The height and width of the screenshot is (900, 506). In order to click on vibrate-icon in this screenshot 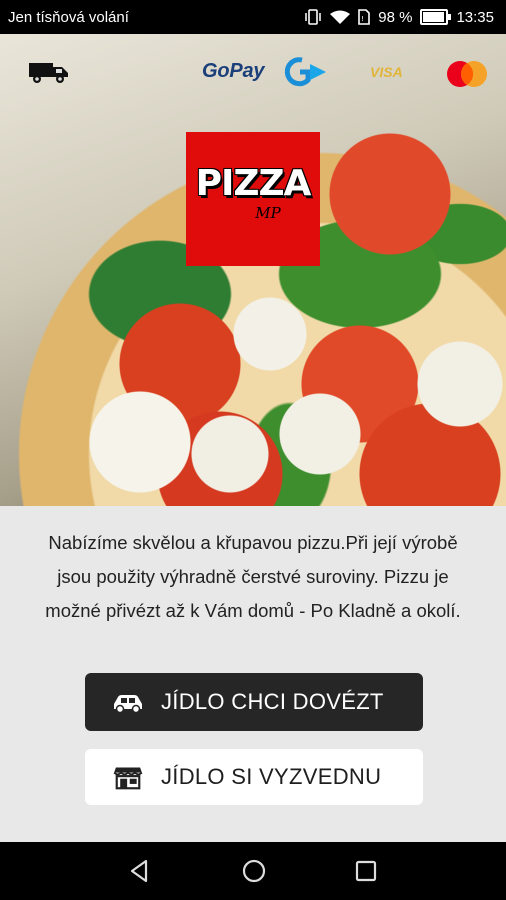, I will do `click(313, 17)`.